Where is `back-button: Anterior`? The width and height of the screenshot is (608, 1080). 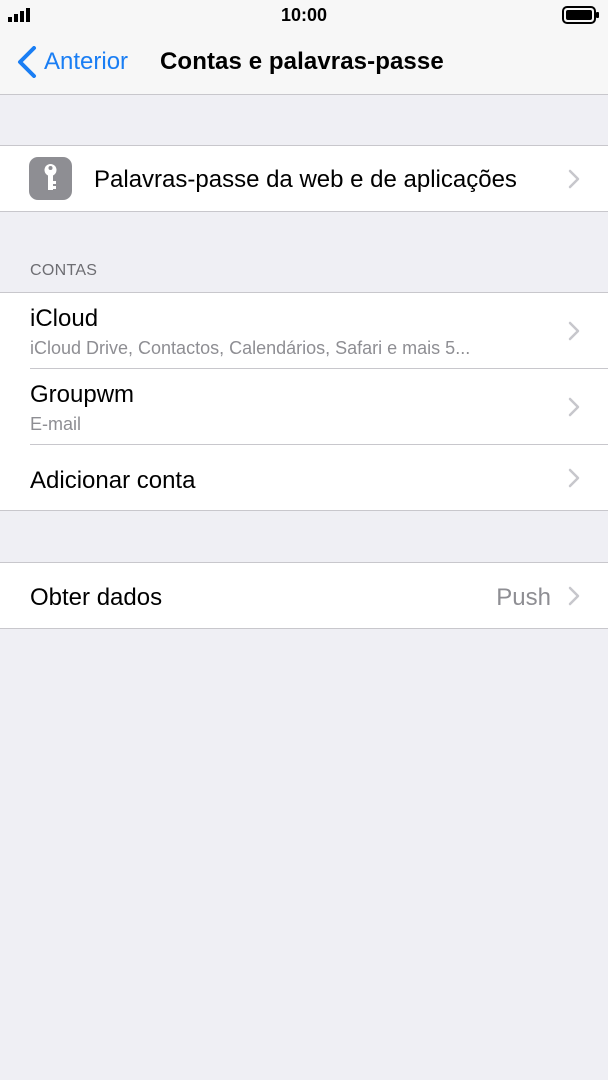 back-button: Anterior is located at coordinates (72, 62).